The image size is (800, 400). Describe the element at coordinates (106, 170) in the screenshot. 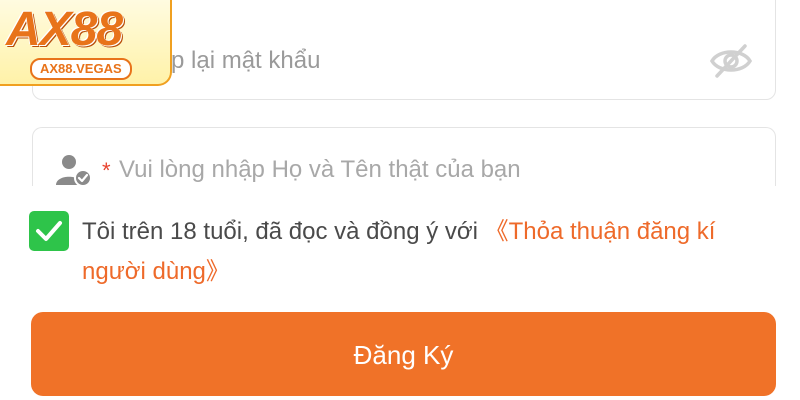

I see `required-mark: *` at that location.